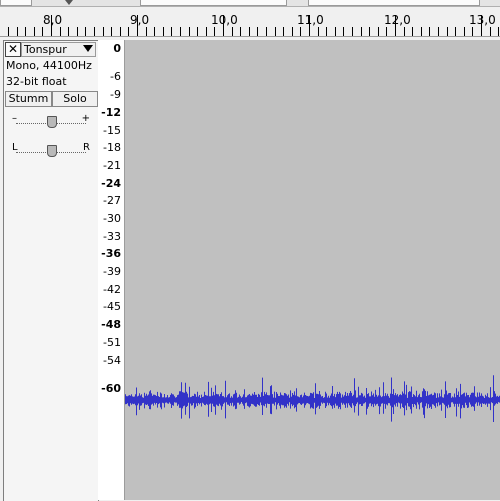 The width and height of the screenshot is (500, 501). I want to click on toolbar-strip, so click(250, 3).